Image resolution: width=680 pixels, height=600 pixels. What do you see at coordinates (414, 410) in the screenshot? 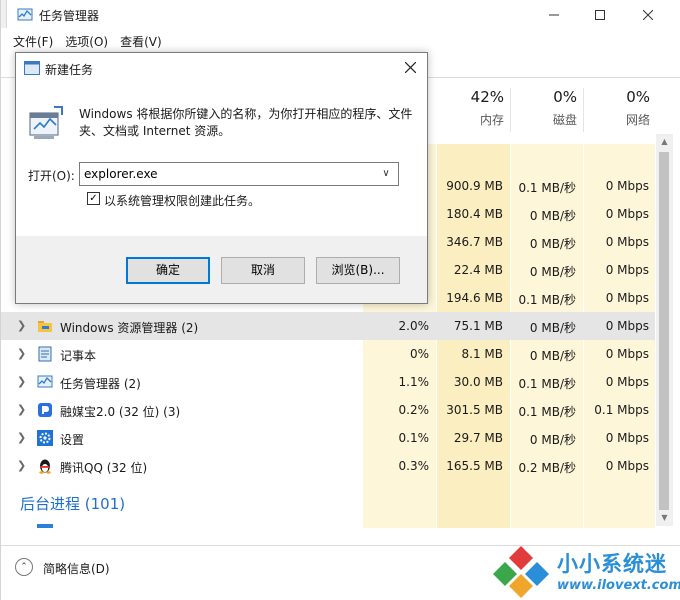
I see `cpu-cell: 0.2%` at bounding box center [414, 410].